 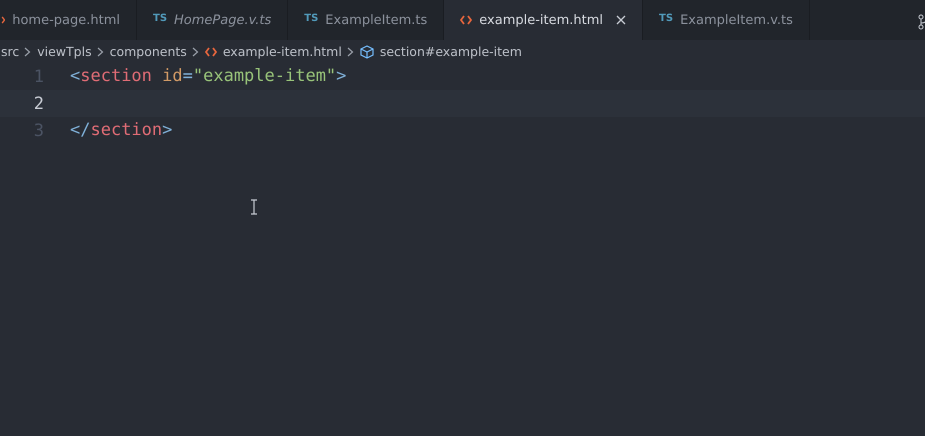 I want to click on cube-icon, so click(x=367, y=51).